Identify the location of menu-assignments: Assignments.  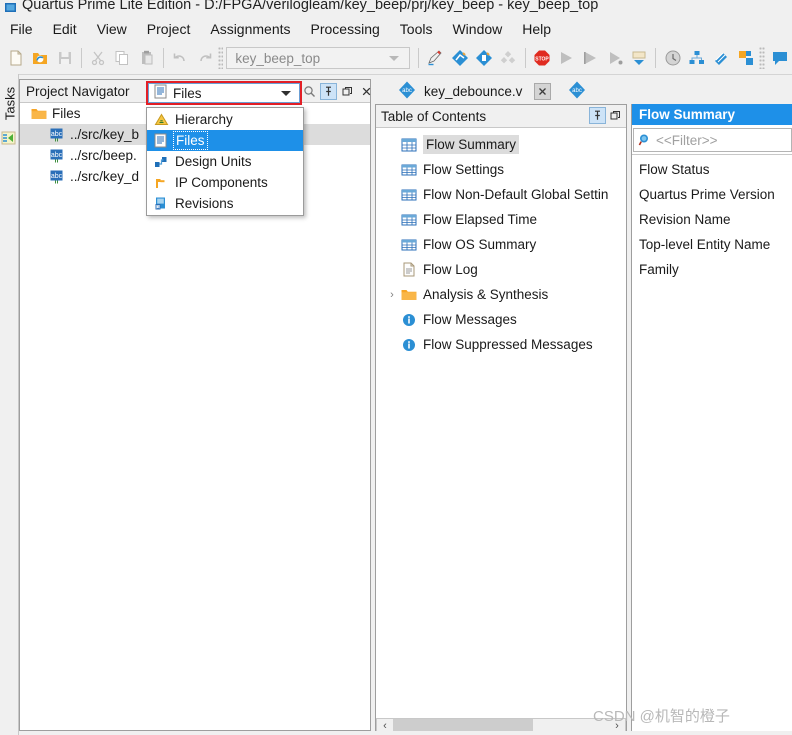
(250, 29).